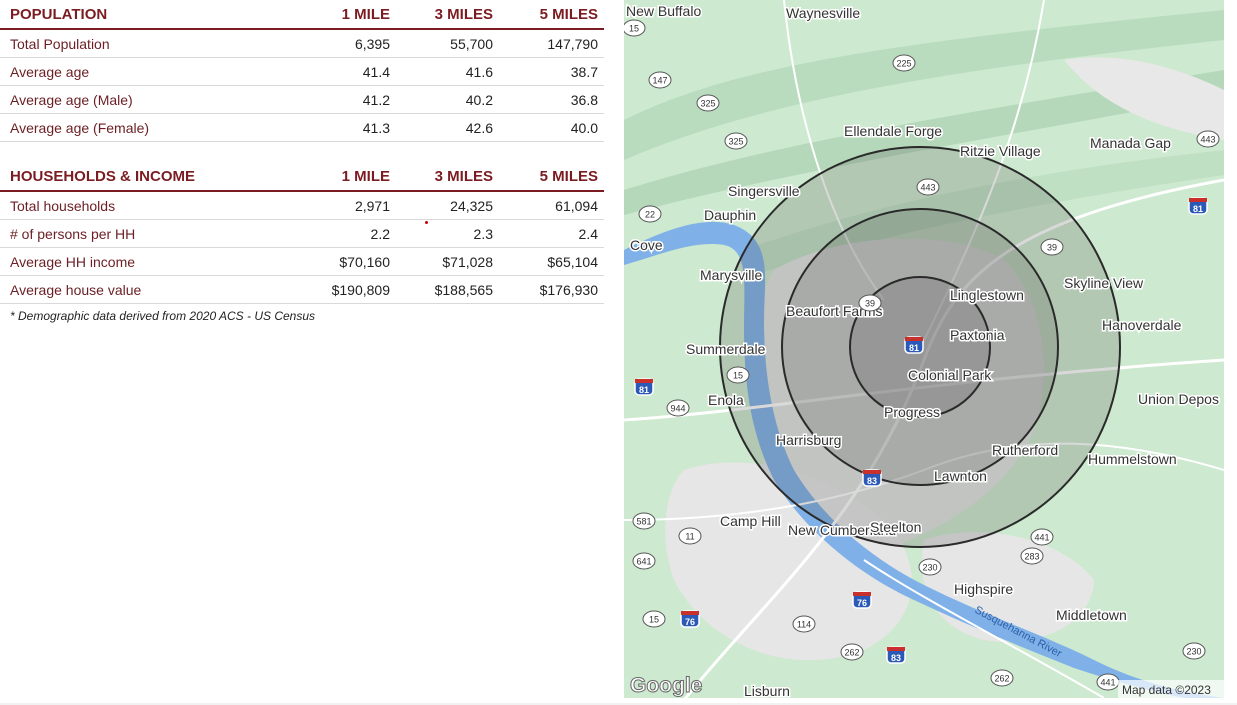 The height and width of the screenshot is (705, 1237). What do you see at coordinates (447, 43) in the screenshot?
I see `cell-3-miles: 55,700` at bounding box center [447, 43].